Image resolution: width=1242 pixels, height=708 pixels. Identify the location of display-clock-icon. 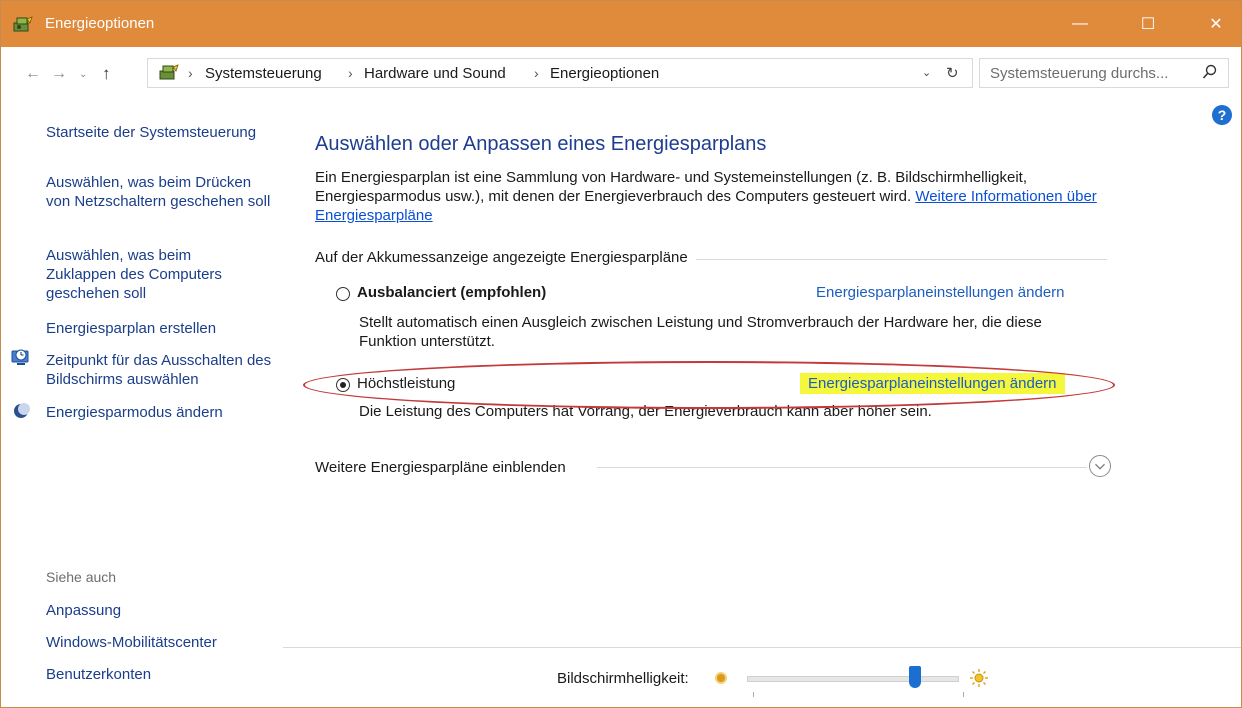
(20, 357).